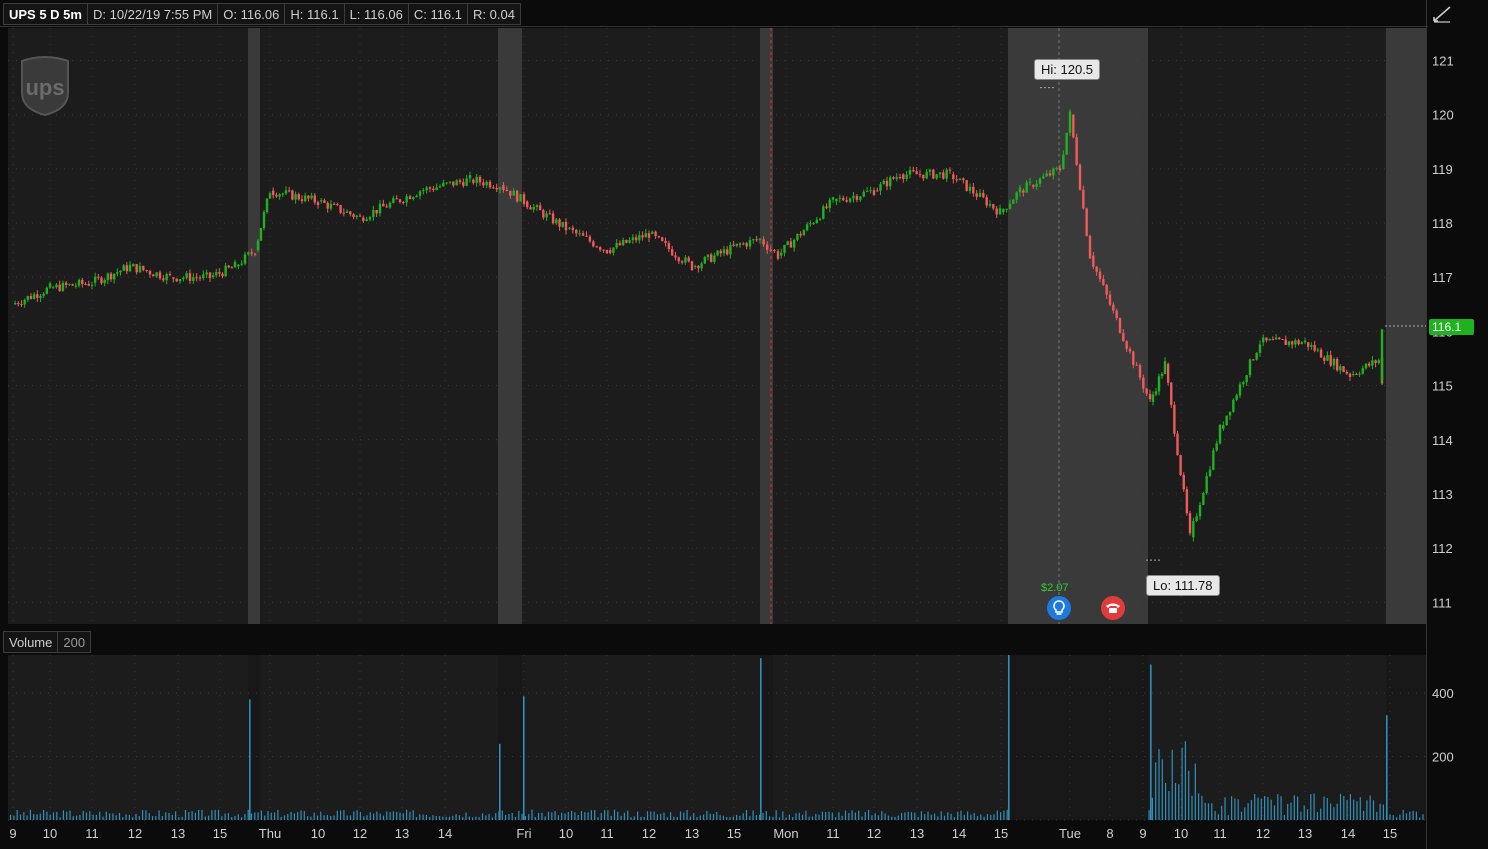  I want to click on time-tick-label: 15, so click(1001, 833).